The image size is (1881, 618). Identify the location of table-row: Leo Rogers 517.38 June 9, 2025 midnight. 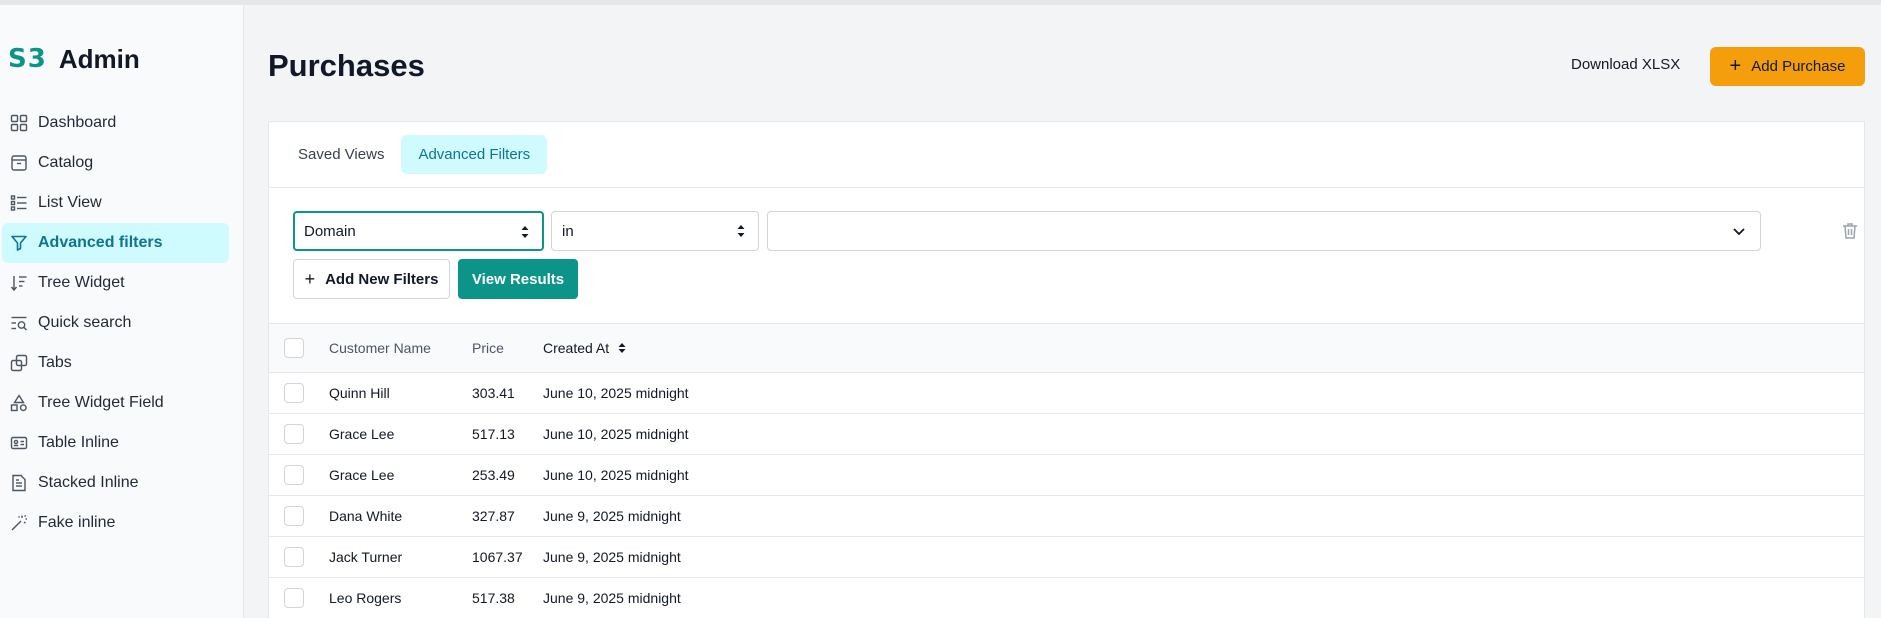
(1066, 598).